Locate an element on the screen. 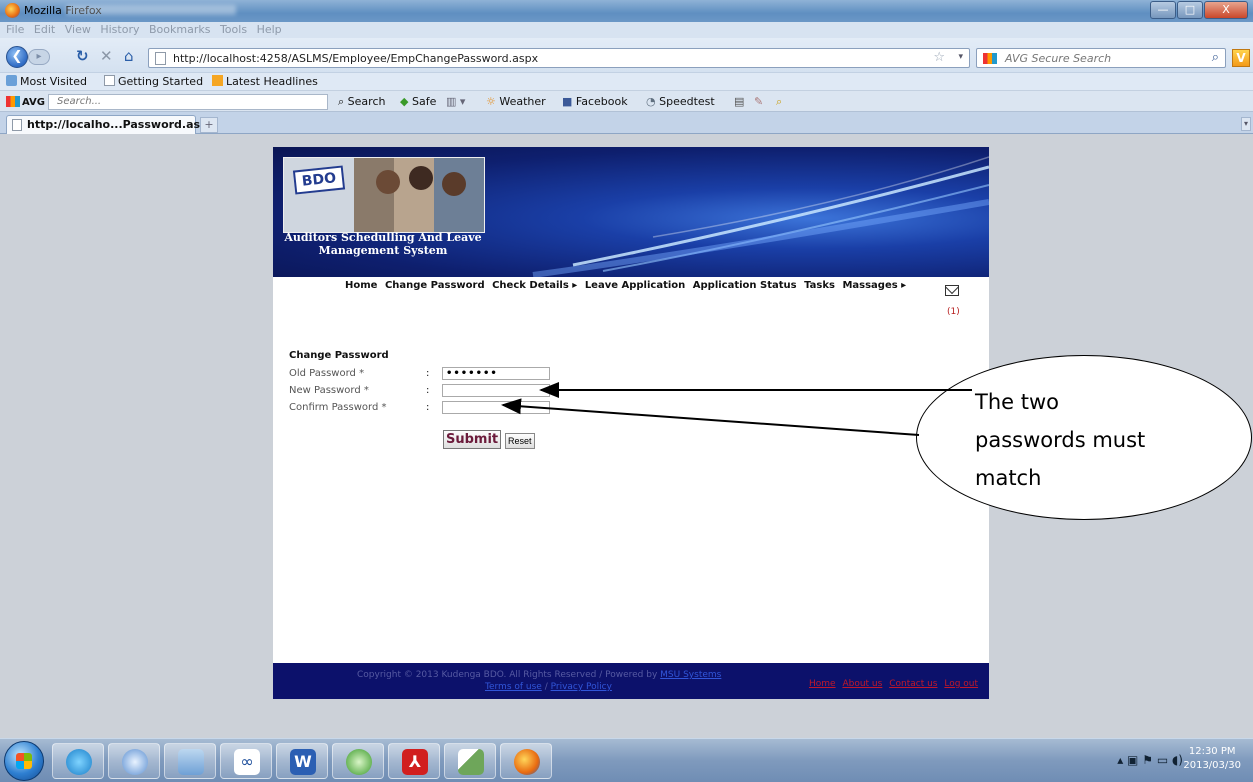 This screenshot has height=782, width=1253. menu-check-details: Check Details ▸ is located at coordinates (534, 285).